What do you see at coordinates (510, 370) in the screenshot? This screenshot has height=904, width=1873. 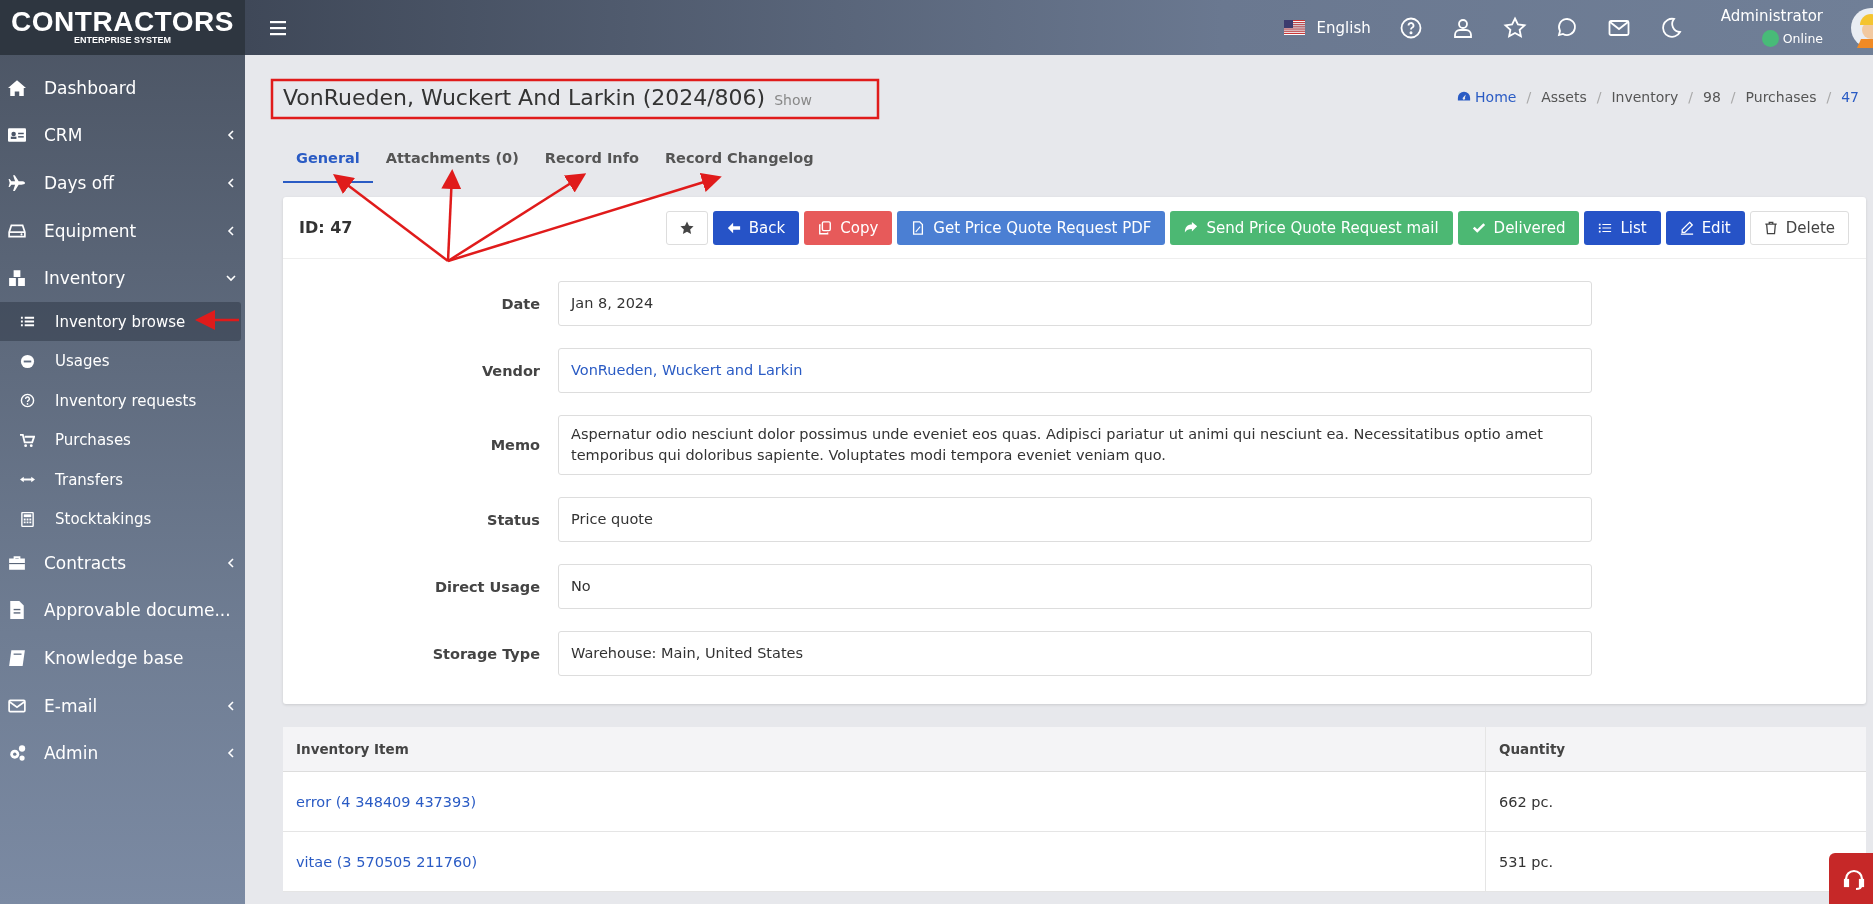 I see `field-label: Vendor` at bounding box center [510, 370].